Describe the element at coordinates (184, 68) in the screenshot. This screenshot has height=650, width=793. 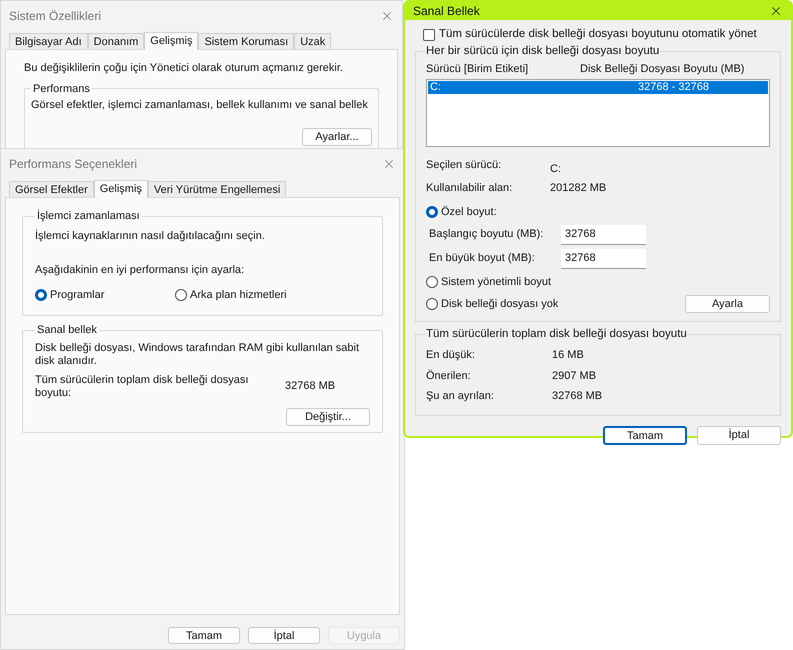
I see `notice-text: Bu değişiklilerin çoğu için Yönetici olarak oturum açmanız gerekir.` at that location.